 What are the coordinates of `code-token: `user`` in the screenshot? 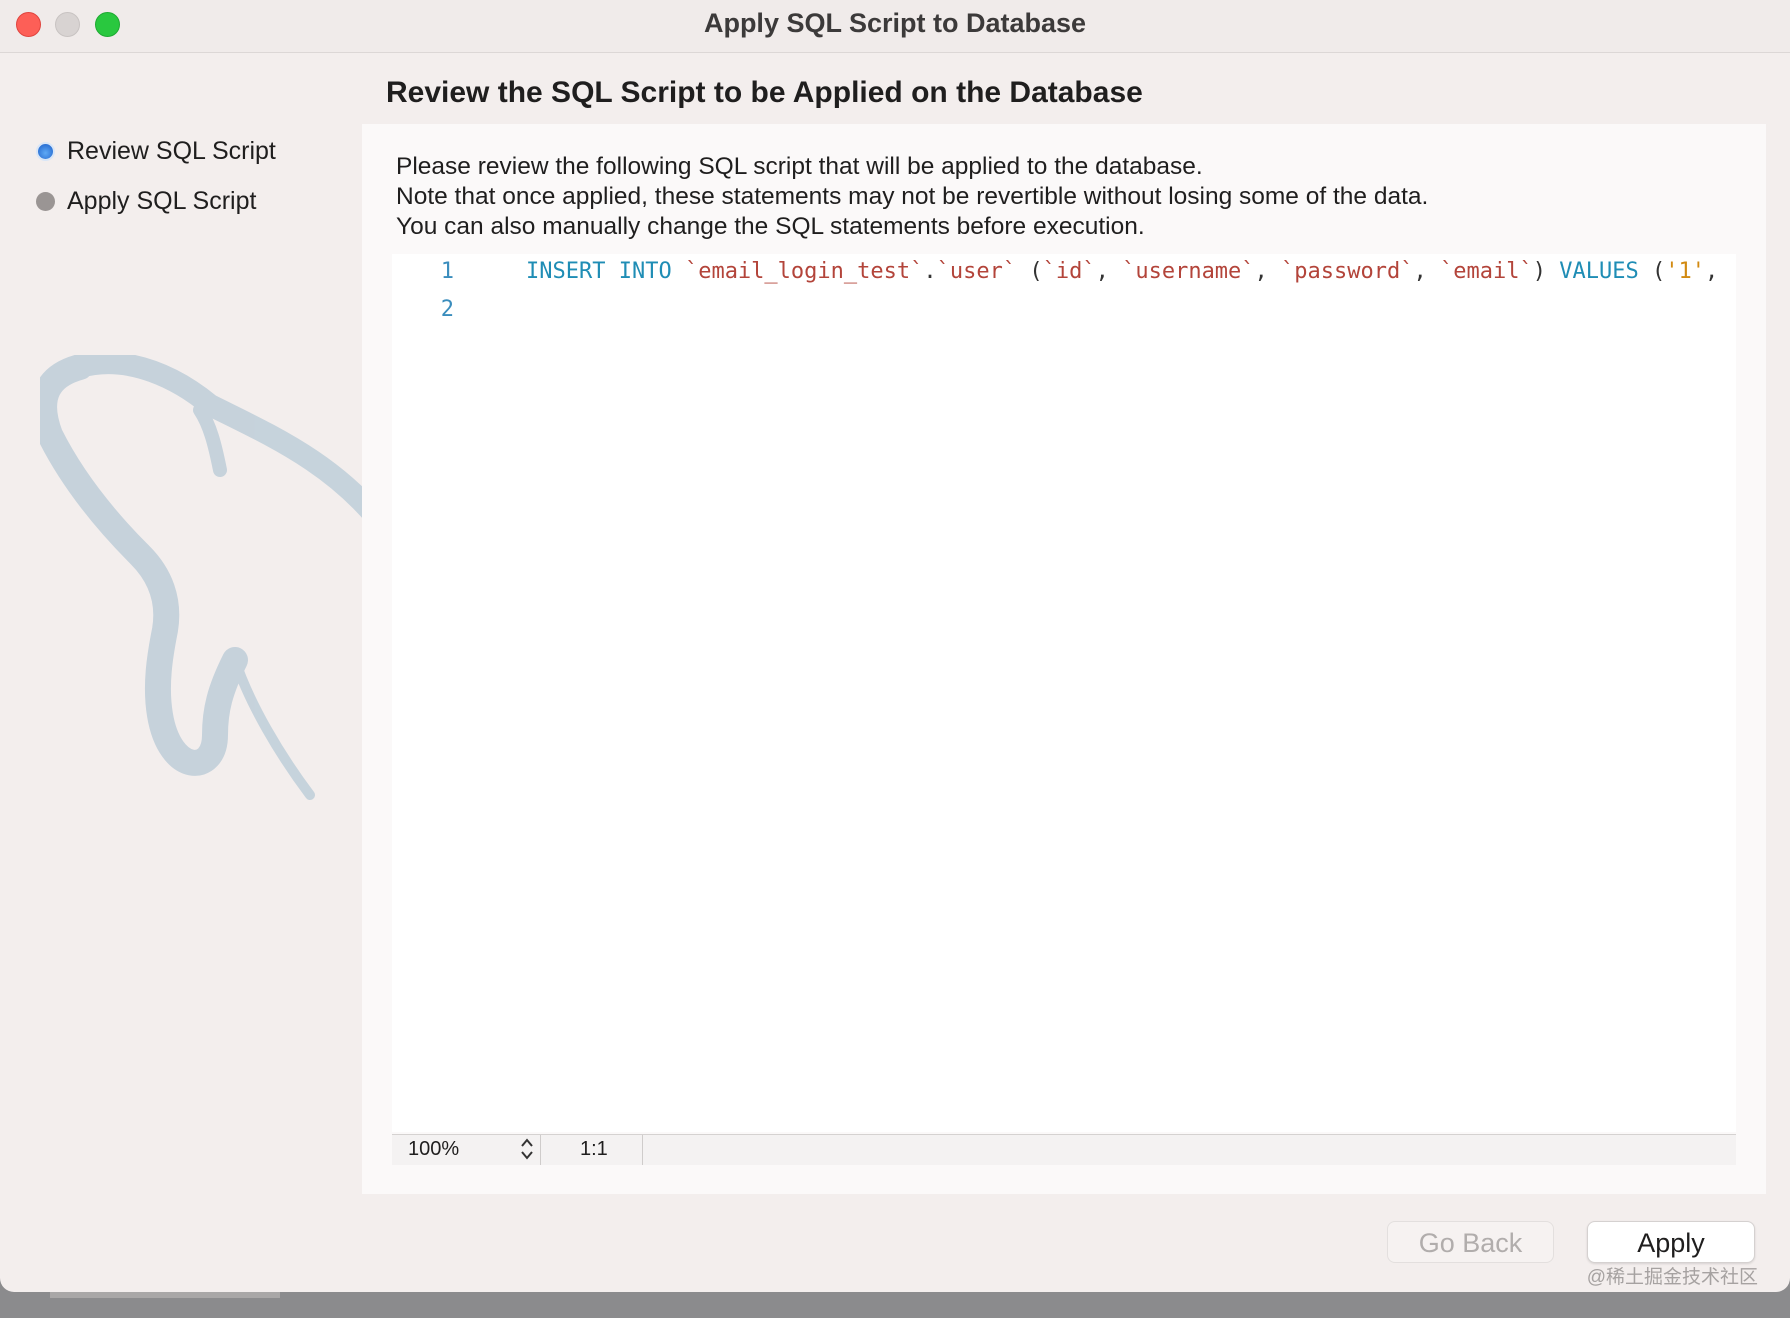 It's located at (976, 271).